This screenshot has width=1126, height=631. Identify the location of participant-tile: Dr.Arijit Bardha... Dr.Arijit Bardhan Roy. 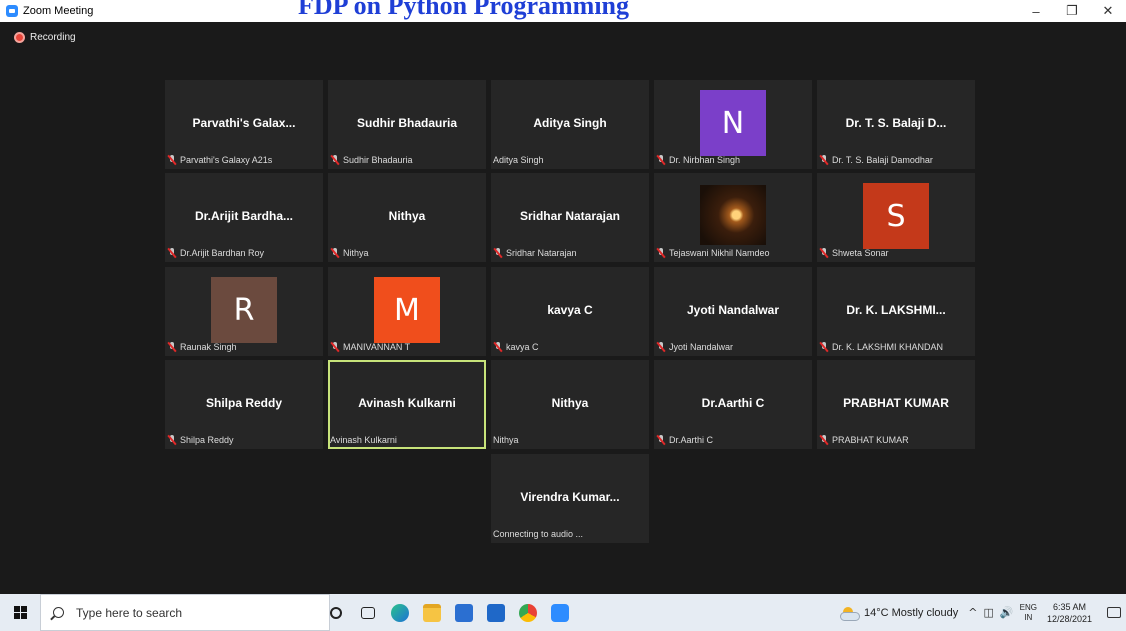
(244, 217).